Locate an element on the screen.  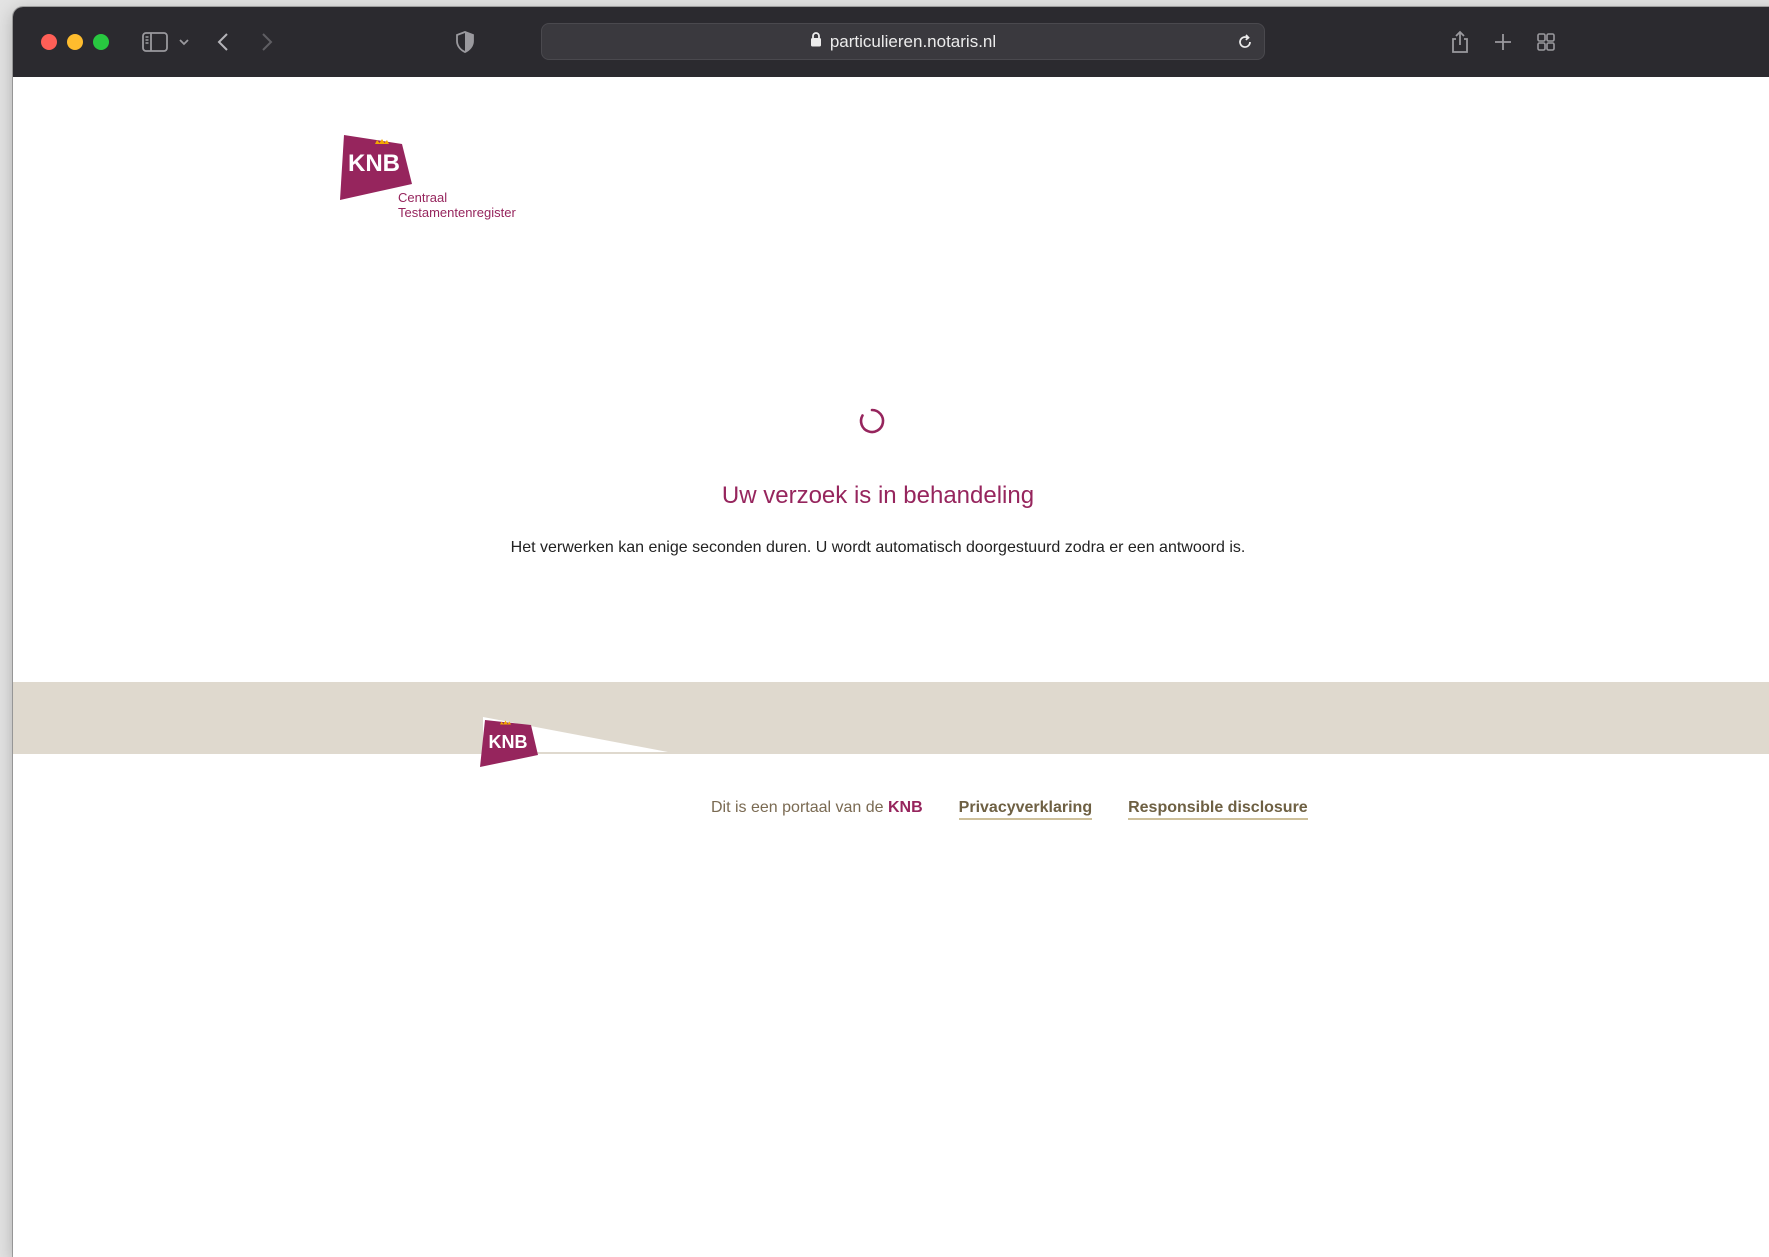
privacy-statement-link: Privacyverklaring is located at coordinates (1025, 809).